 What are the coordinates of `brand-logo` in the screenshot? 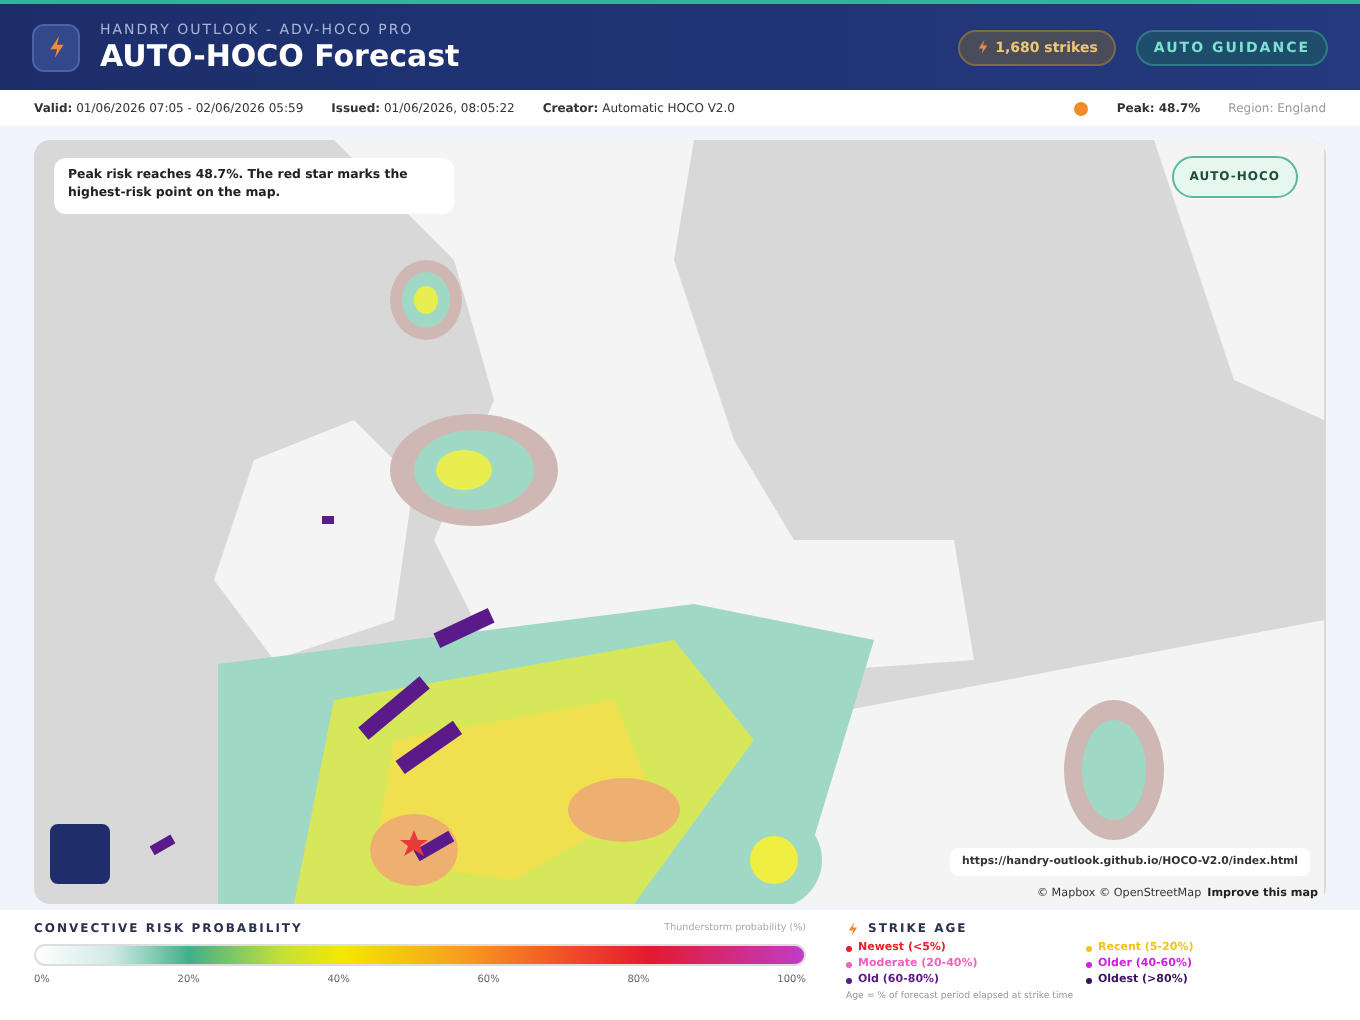 It's located at (80, 854).